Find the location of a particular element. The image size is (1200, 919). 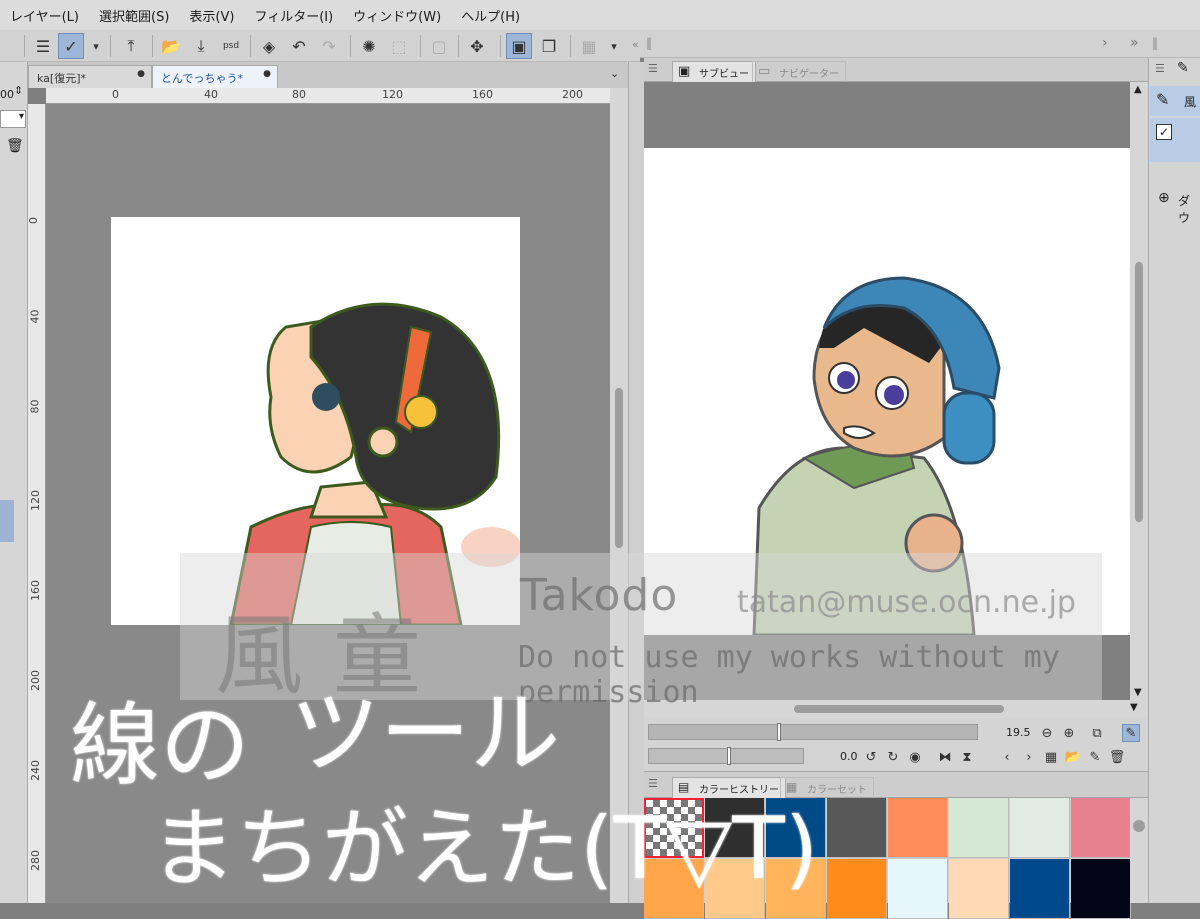

fit-icon: ⧉ is located at coordinates (1097, 733).